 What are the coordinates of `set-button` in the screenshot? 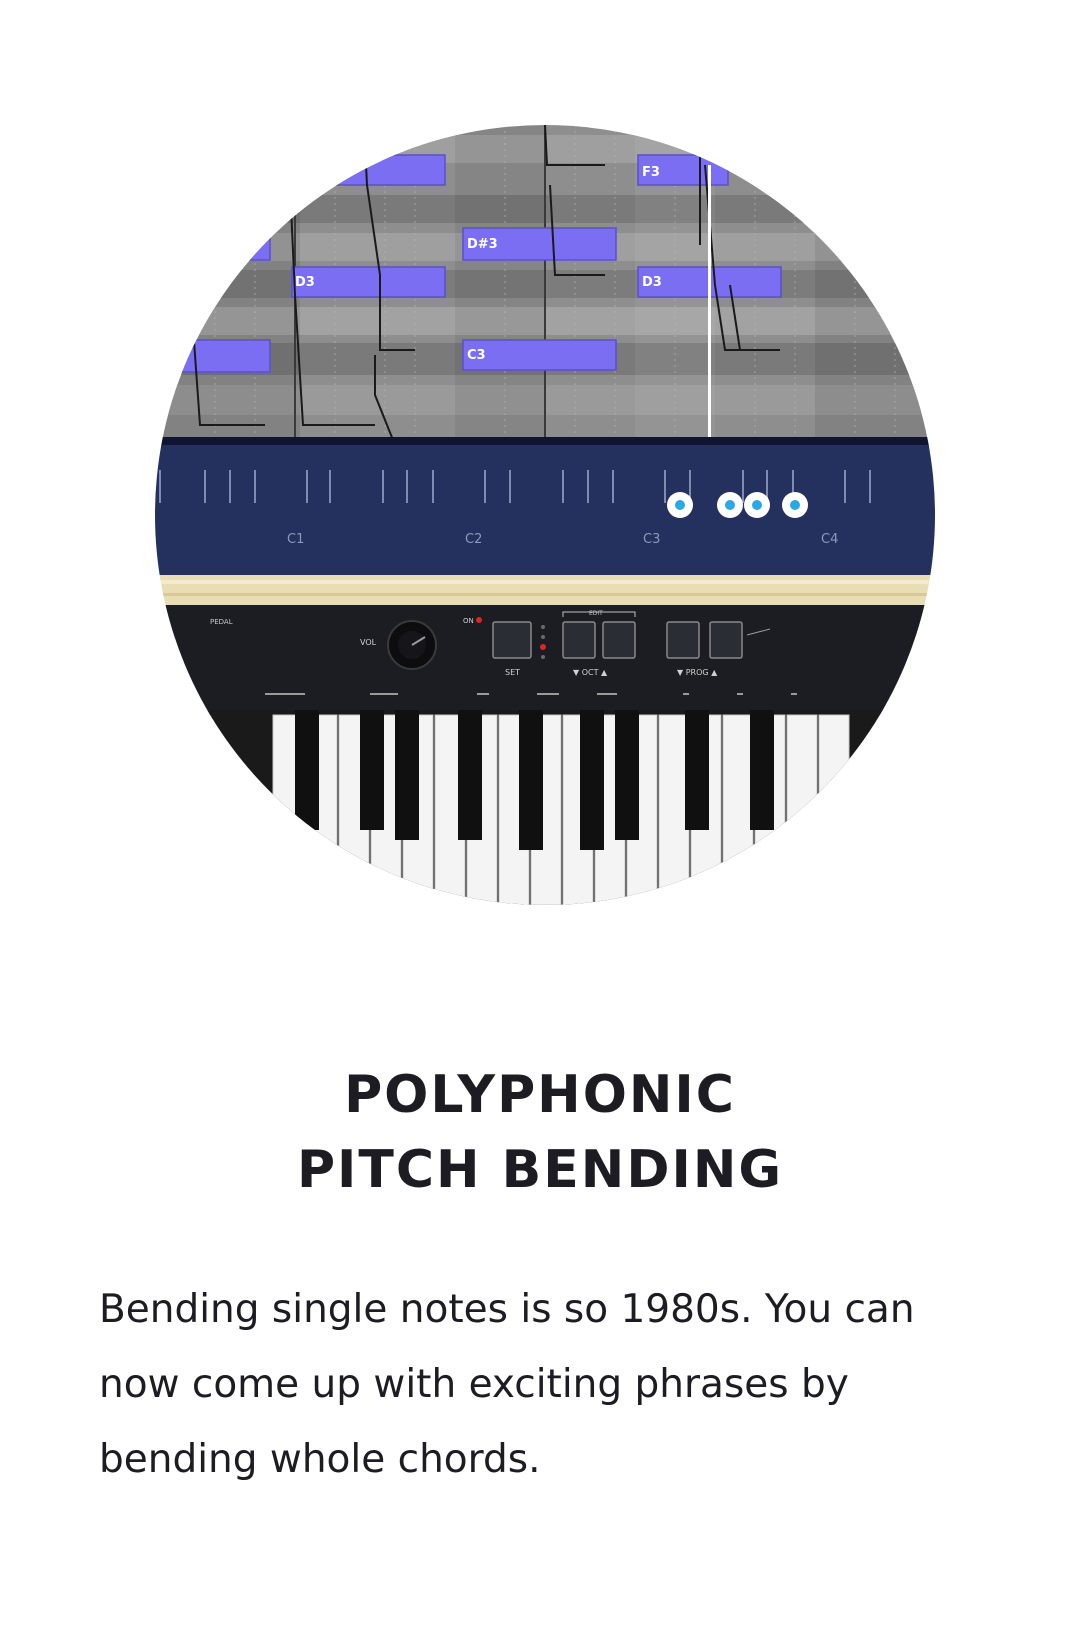 It's located at (512, 640).